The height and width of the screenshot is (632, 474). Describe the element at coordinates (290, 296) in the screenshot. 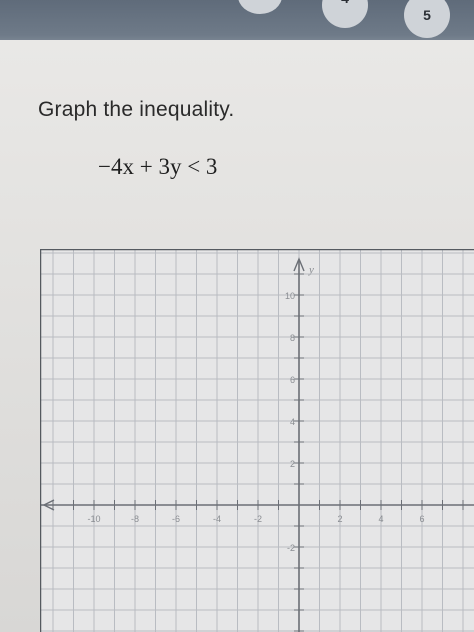

I see `y-tick-label: 10` at that location.